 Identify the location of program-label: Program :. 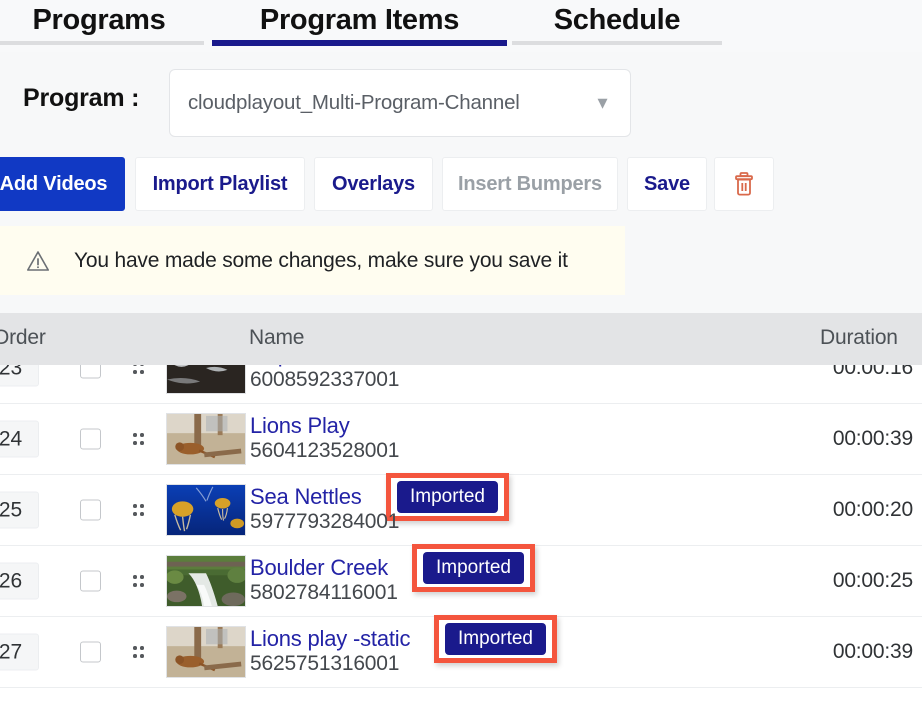
(81, 98).